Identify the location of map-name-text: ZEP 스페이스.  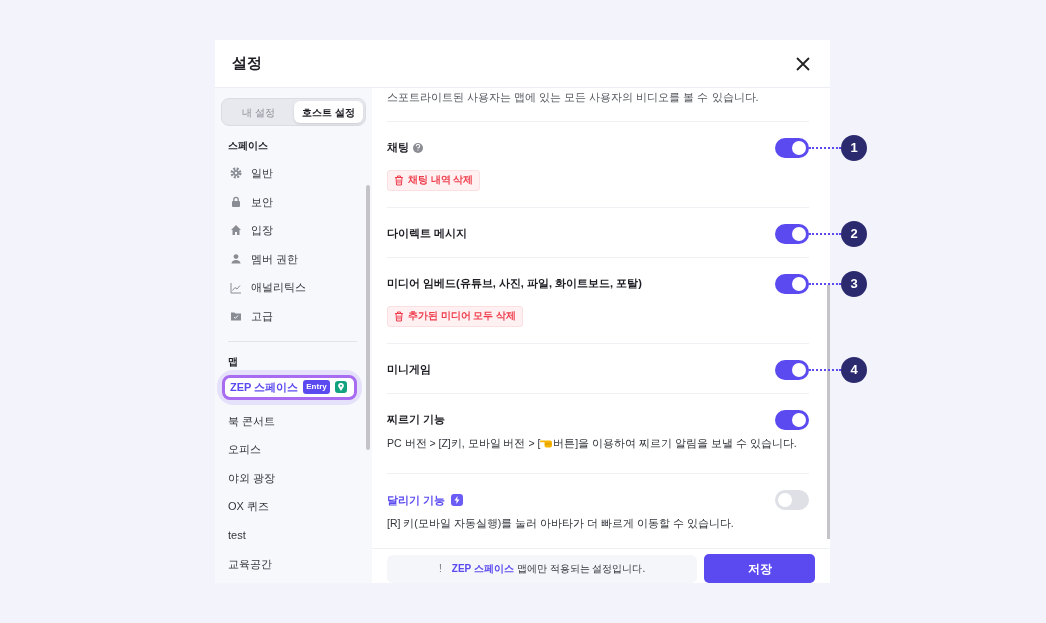
(482, 569).